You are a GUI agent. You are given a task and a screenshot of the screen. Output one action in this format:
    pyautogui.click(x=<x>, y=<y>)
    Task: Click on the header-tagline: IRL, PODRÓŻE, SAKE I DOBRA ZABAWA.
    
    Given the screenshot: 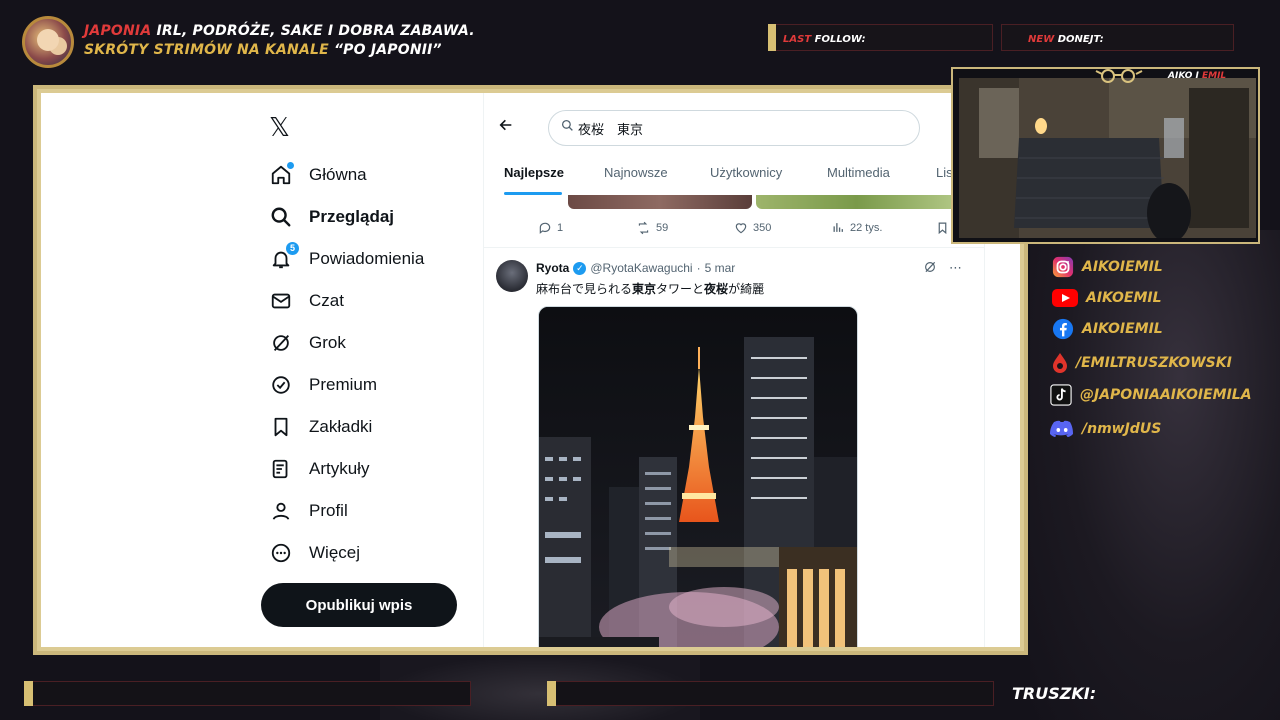 What is the action you would take?
    pyautogui.click(x=313, y=31)
    